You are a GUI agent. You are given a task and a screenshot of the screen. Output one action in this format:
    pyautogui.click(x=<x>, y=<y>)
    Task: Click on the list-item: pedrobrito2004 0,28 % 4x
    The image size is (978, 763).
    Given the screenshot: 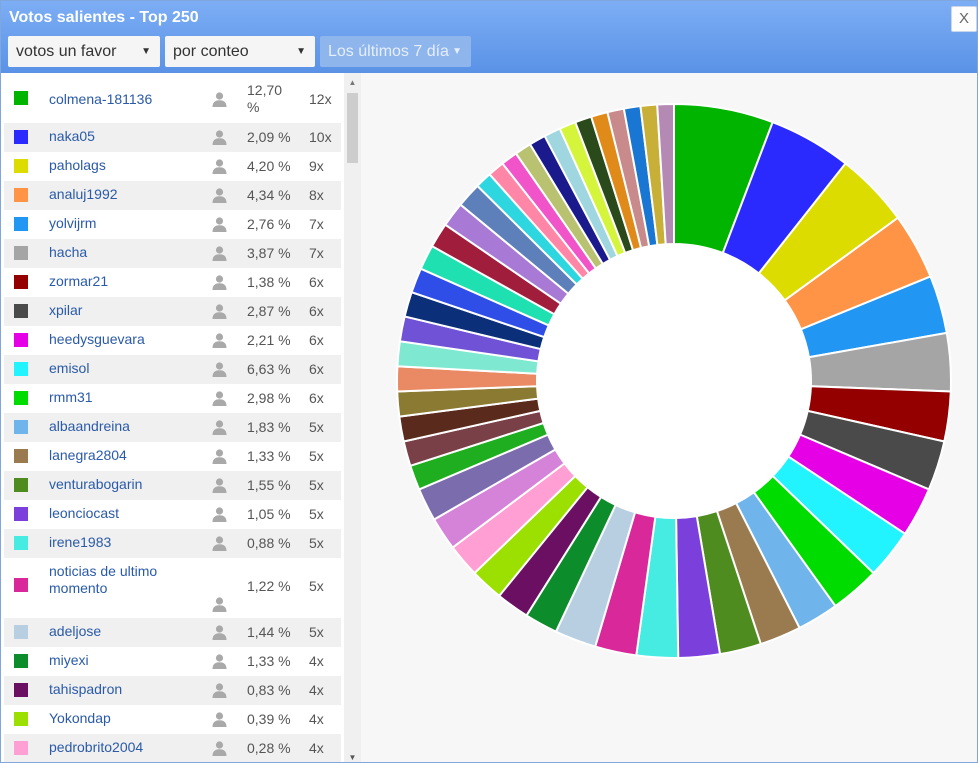 What is the action you would take?
    pyautogui.click(x=172, y=748)
    